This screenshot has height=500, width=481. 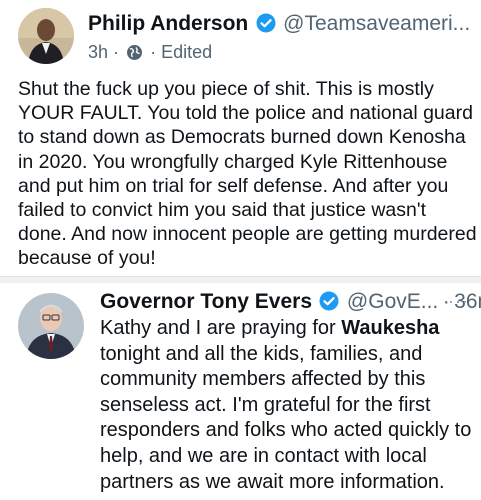 I want to click on quoted-text-bold: Waukesha, so click(x=390, y=328).